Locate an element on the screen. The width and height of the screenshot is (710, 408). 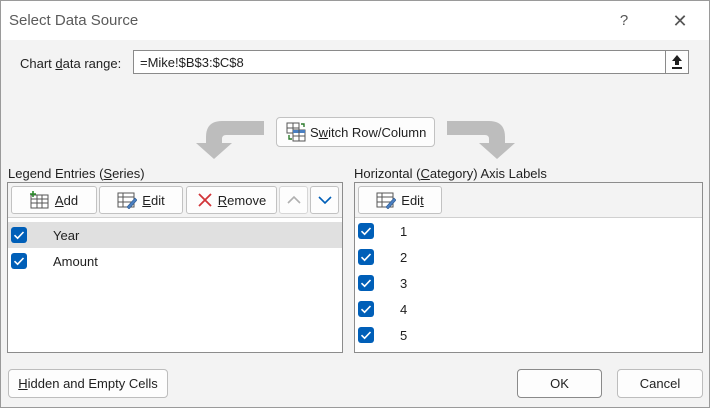
chart-data-range-value: =Mike!$B$3:$C$8 is located at coordinates (192, 62).